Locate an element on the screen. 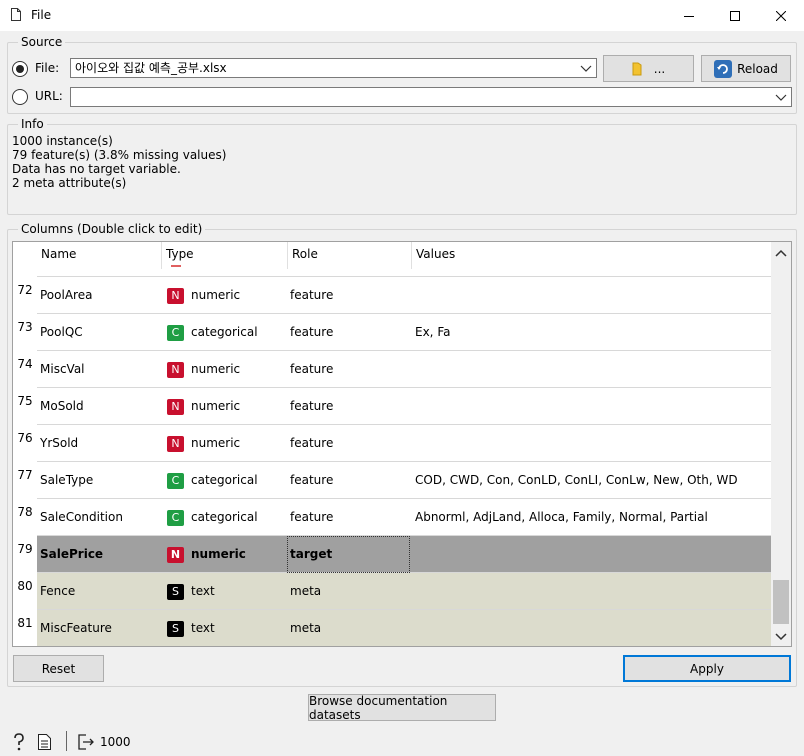 This screenshot has width=804, height=756. table-row-selected: SalePrice N numeric target is located at coordinates (404, 554).